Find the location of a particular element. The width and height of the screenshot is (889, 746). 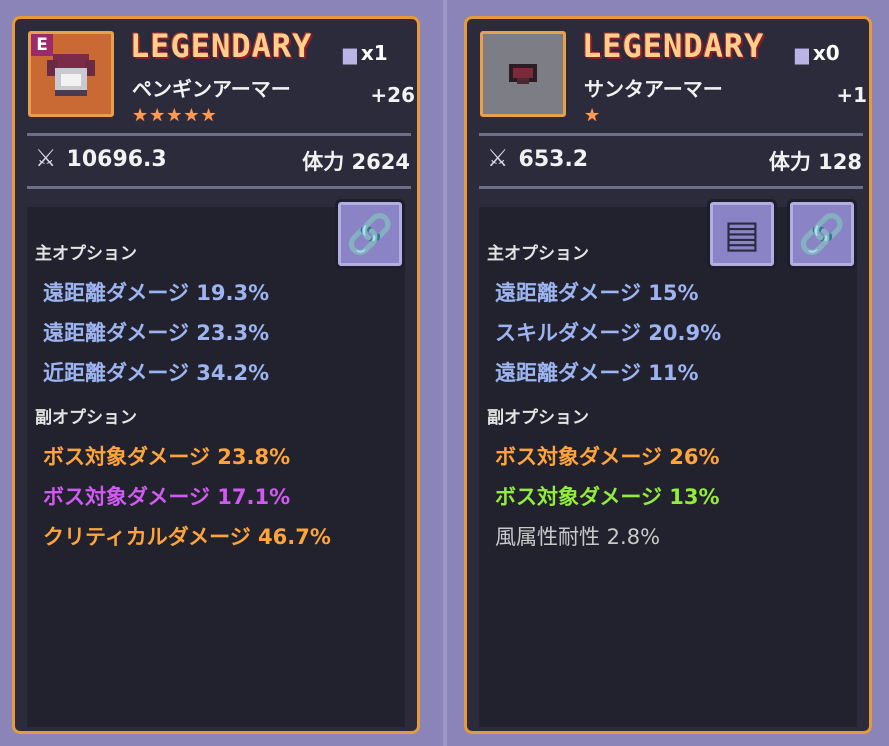

hp-stat: 体力 128 is located at coordinates (792, 161).